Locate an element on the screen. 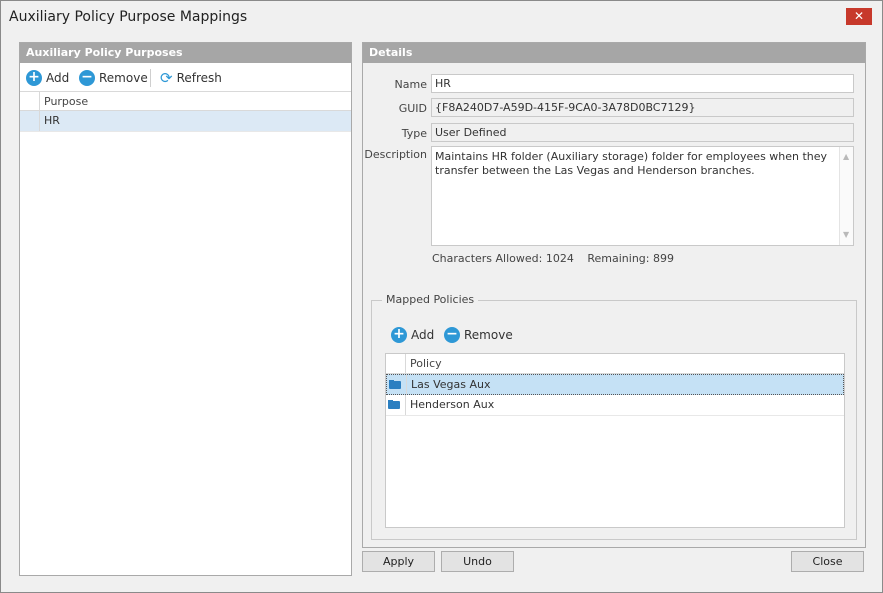  policy-row: Las Vegas Aux is located at coordinates (615, 384).